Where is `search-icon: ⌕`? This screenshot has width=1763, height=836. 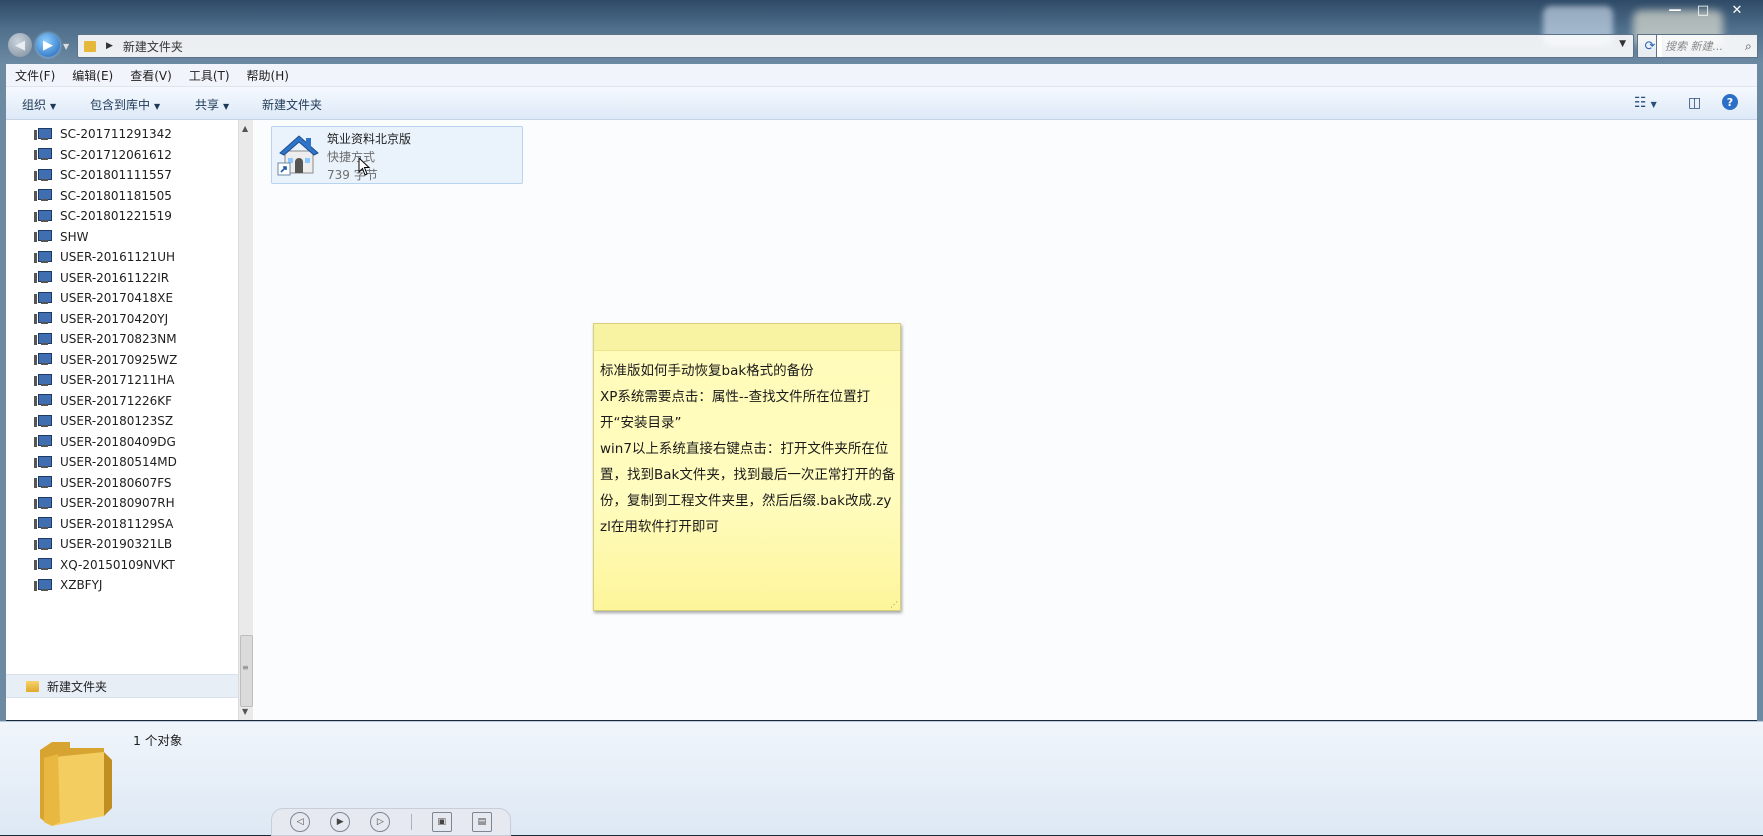
search-icon: ⌕ is located at coordinates (1748, 46).